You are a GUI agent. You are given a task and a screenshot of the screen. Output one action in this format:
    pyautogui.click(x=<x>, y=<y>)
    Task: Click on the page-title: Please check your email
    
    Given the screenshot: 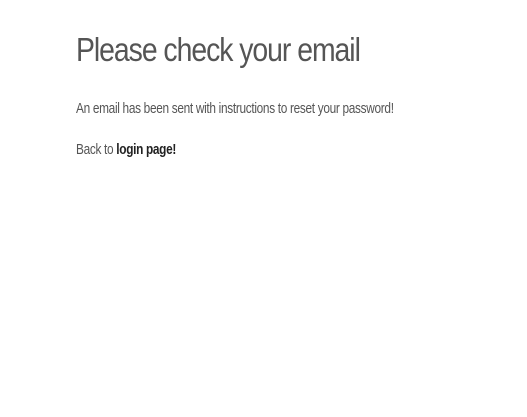 What is the action you would take?
    pyautogui.click(x=218, y=49)
    